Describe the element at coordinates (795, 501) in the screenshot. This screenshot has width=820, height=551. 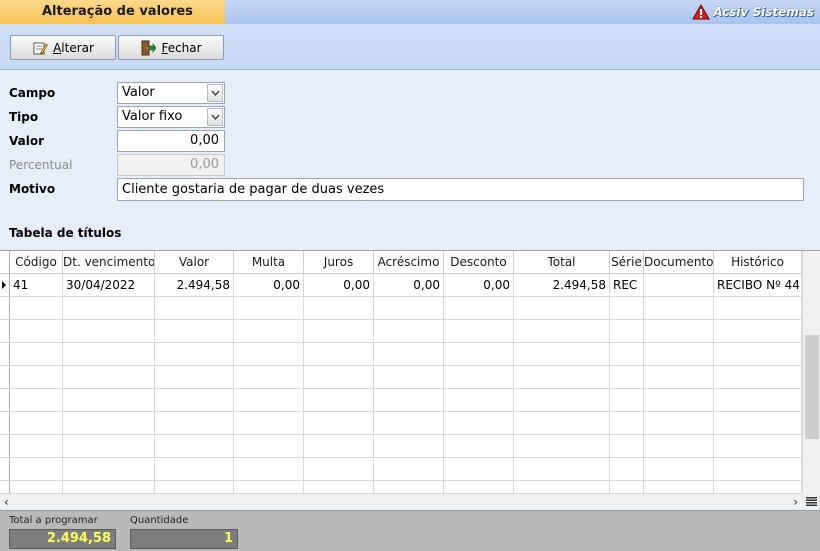
I see `scroll-right-icon: ›` at that location.